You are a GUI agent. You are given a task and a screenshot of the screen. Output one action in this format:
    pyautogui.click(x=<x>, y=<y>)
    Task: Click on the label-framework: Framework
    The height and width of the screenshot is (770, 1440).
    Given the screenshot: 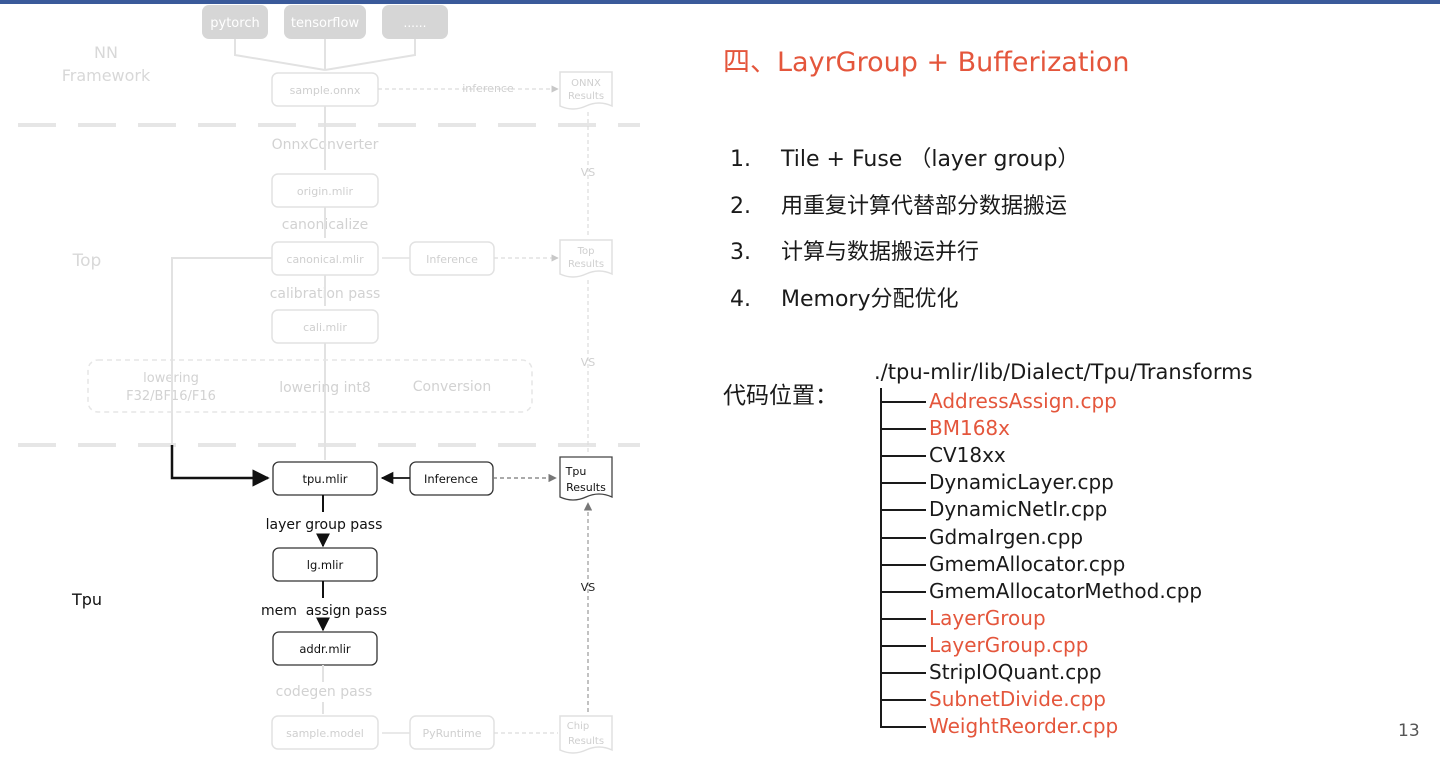 What is the action you would take?
    pyautogui.click(x=106, y=75)
    